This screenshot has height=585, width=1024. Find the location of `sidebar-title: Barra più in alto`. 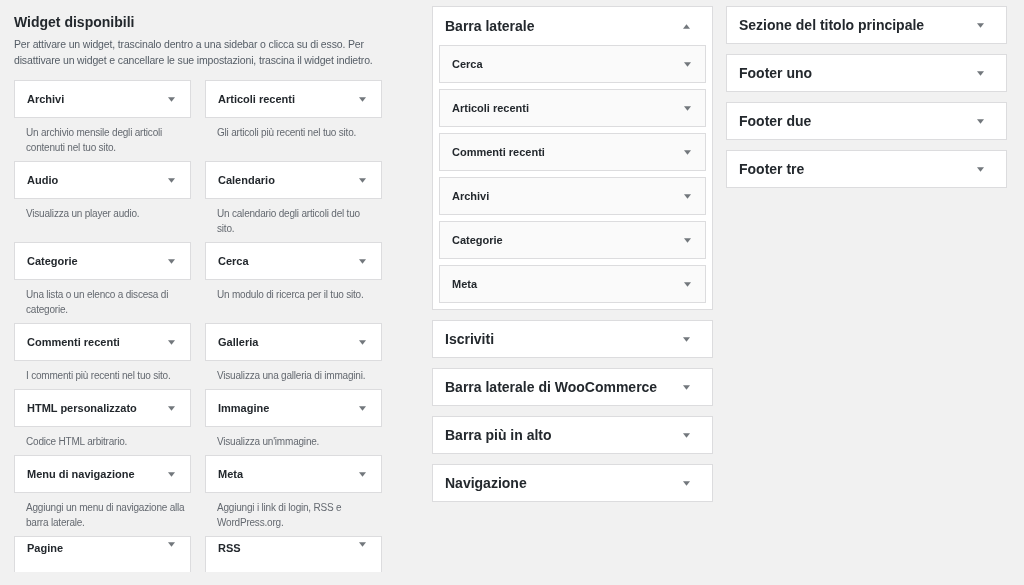

sidebar-title: Barra più in alto is located at coordinates (498, 435).